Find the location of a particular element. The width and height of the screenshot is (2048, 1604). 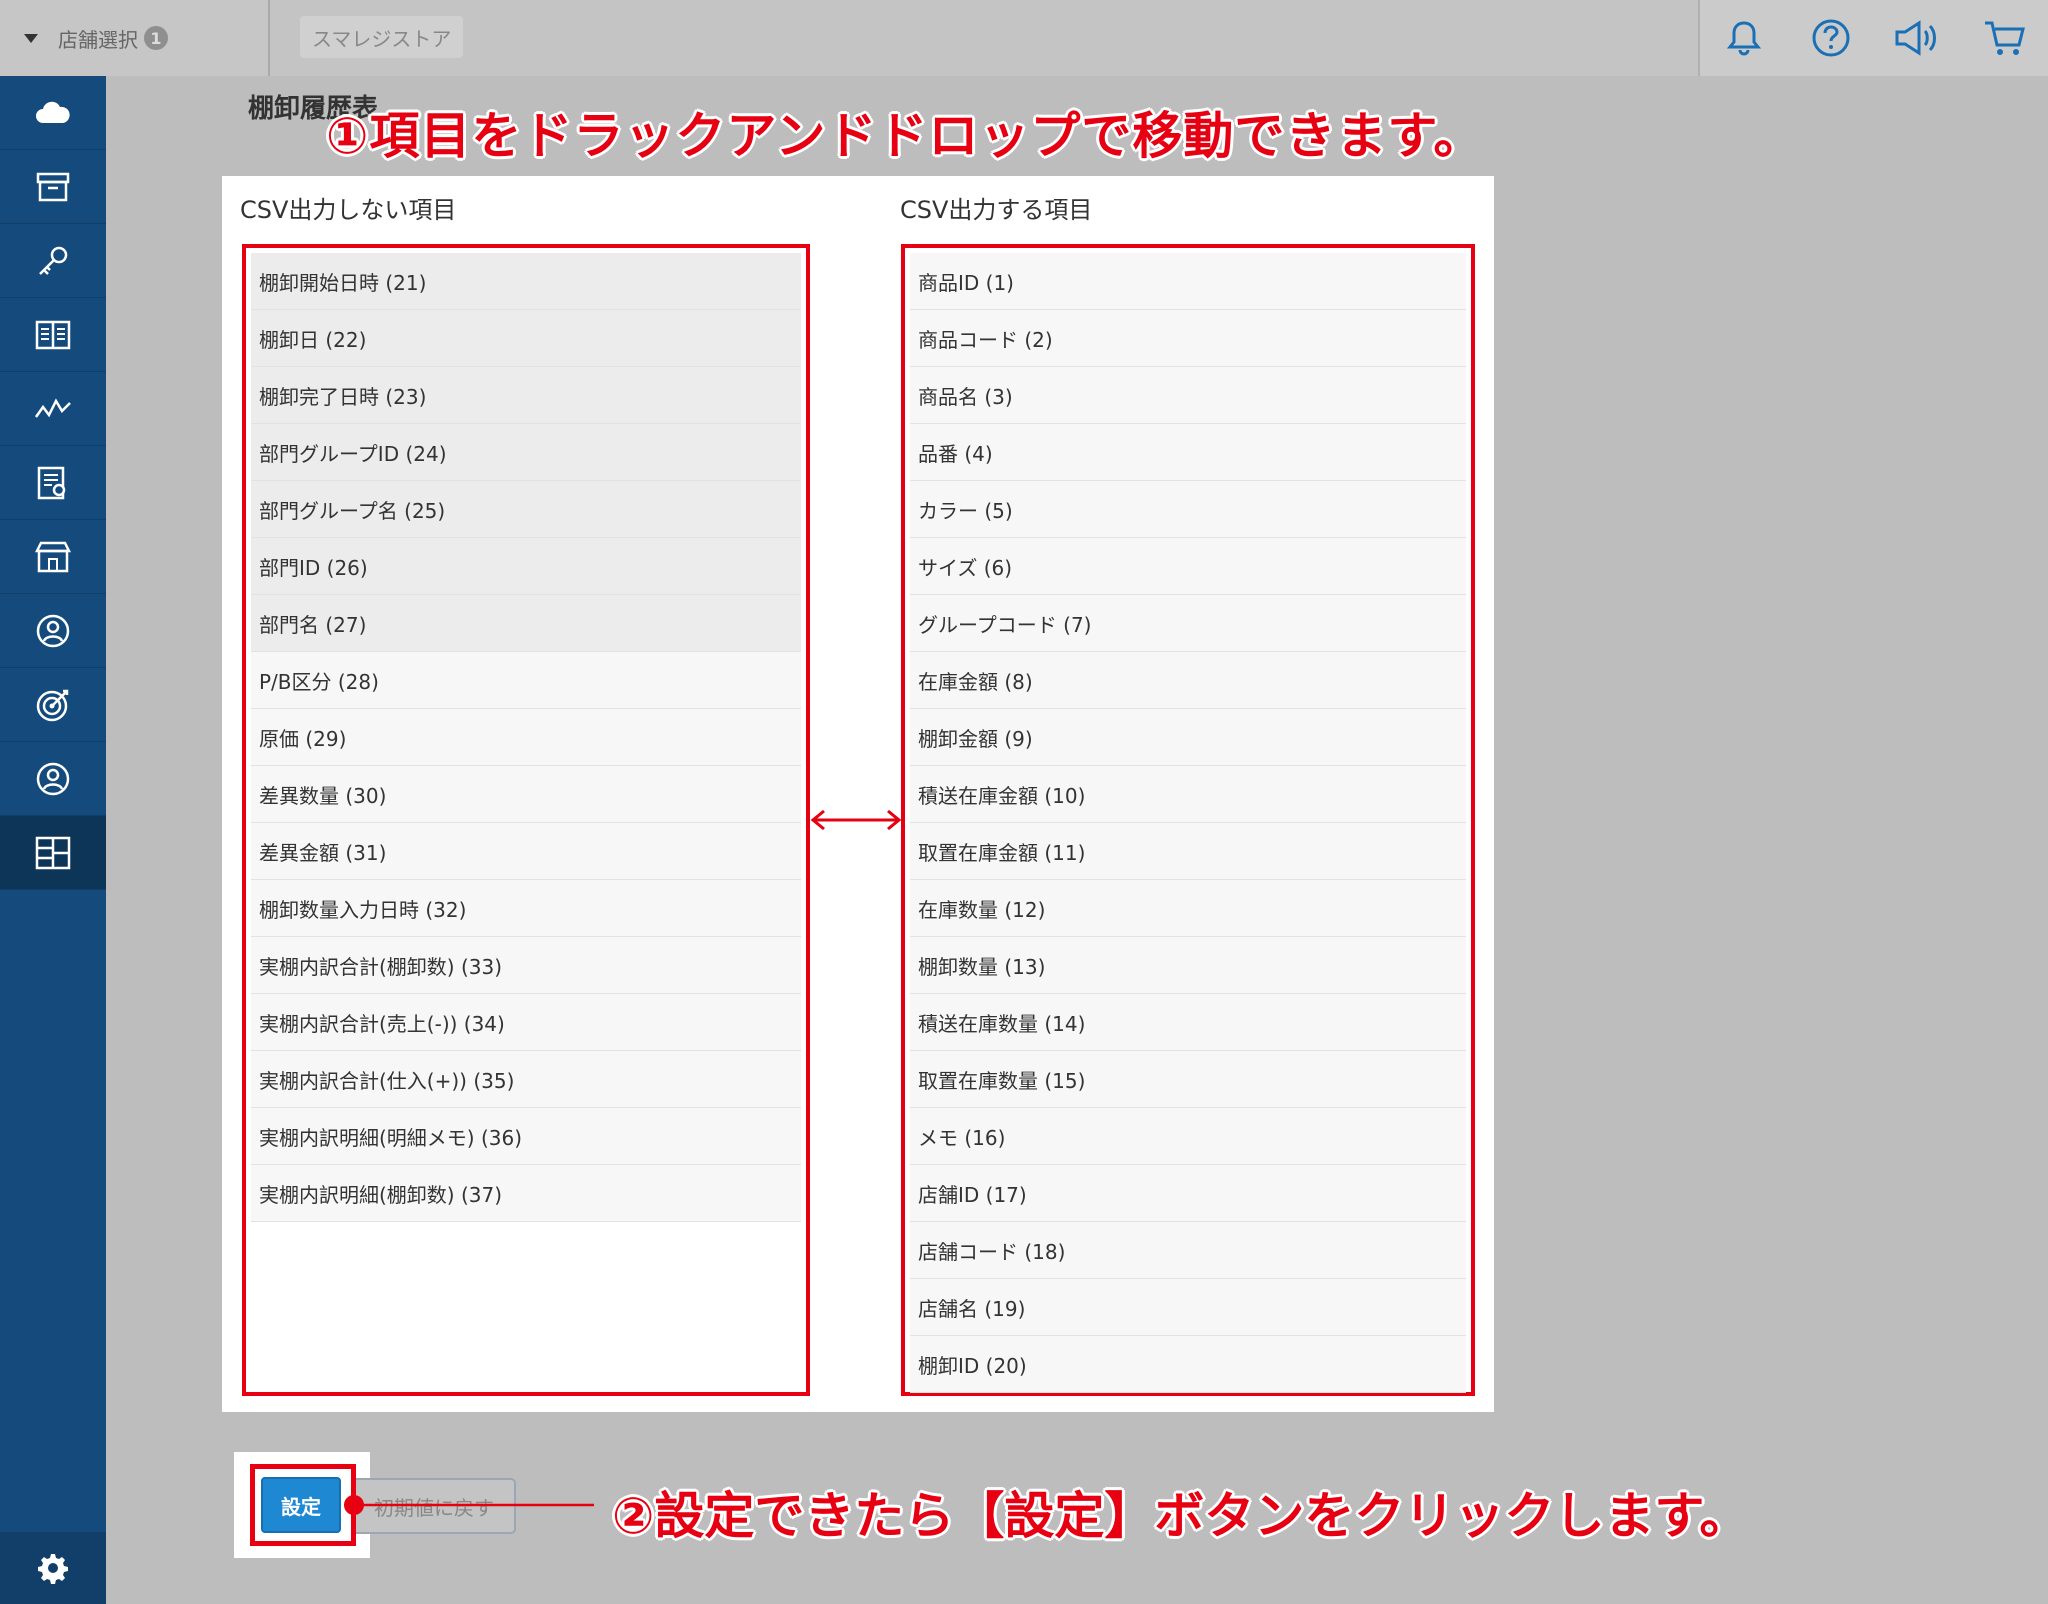

cart-icon is located at coordinates (2005, 38).